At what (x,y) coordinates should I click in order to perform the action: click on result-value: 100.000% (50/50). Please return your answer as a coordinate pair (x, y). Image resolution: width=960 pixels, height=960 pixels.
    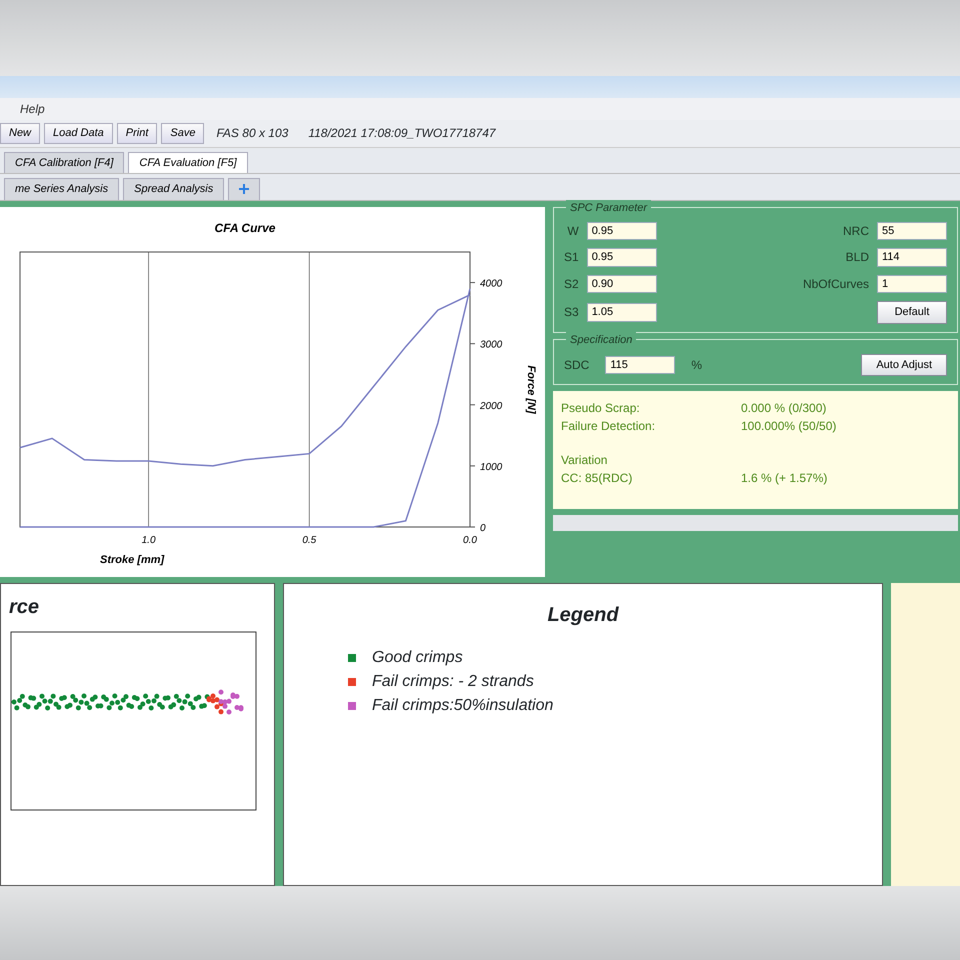
    Looking at the image, I should click on (788, 426).